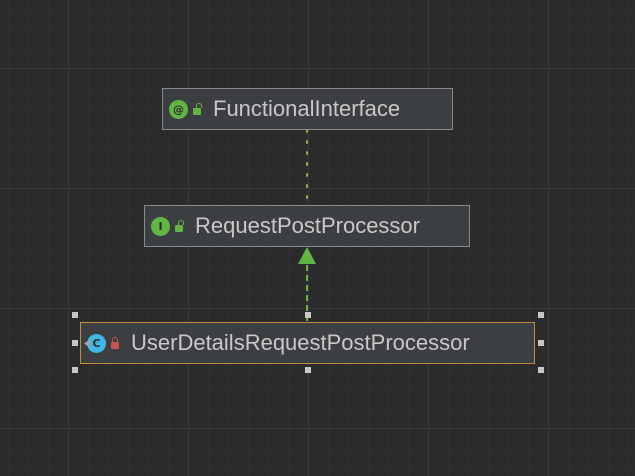  I want to click on node-user-details-request-post-processor: C UserDetailsRequestPostProcessor, so click(307, 343).